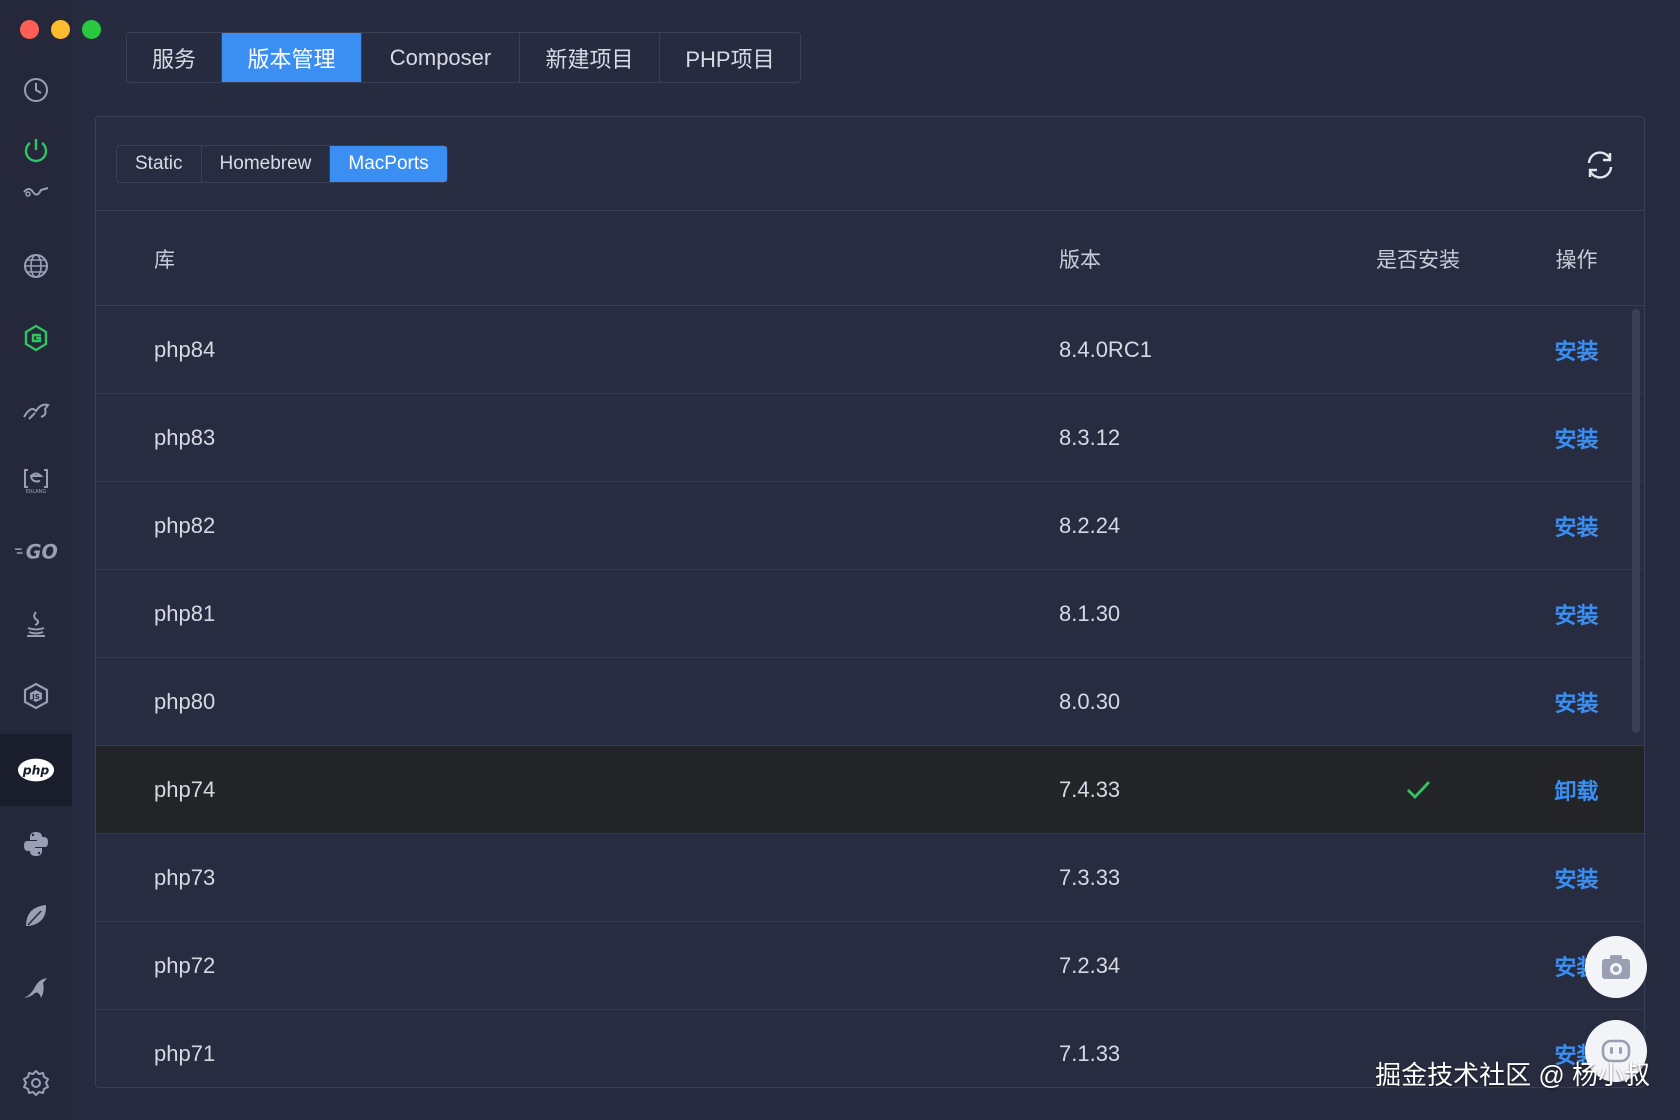  I want to click on row-lib: php84, so click(185, 349).